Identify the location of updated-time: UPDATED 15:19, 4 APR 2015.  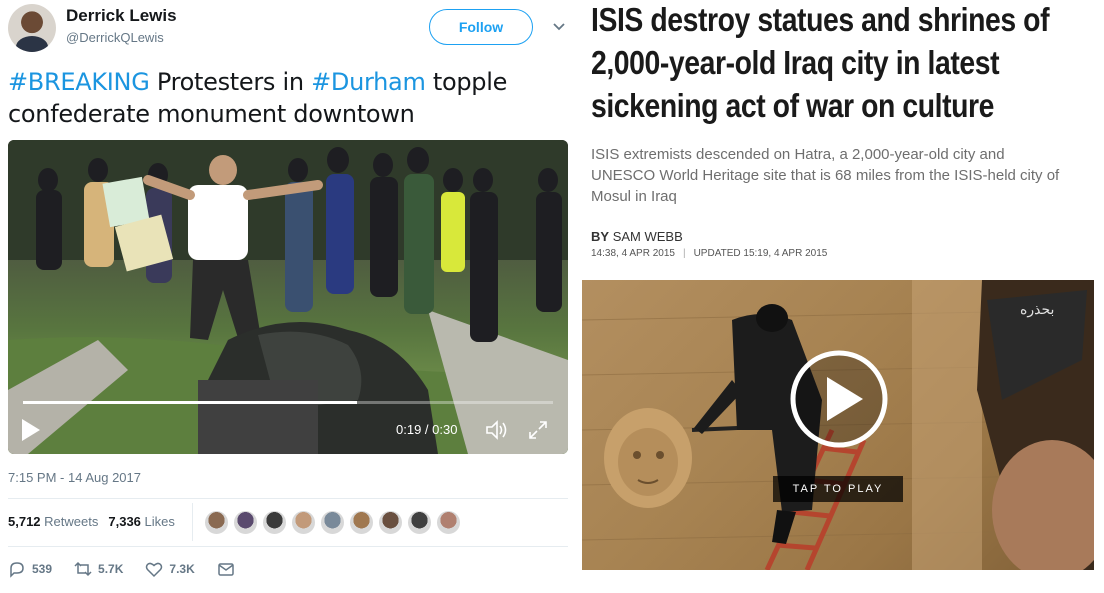
(760, 253).